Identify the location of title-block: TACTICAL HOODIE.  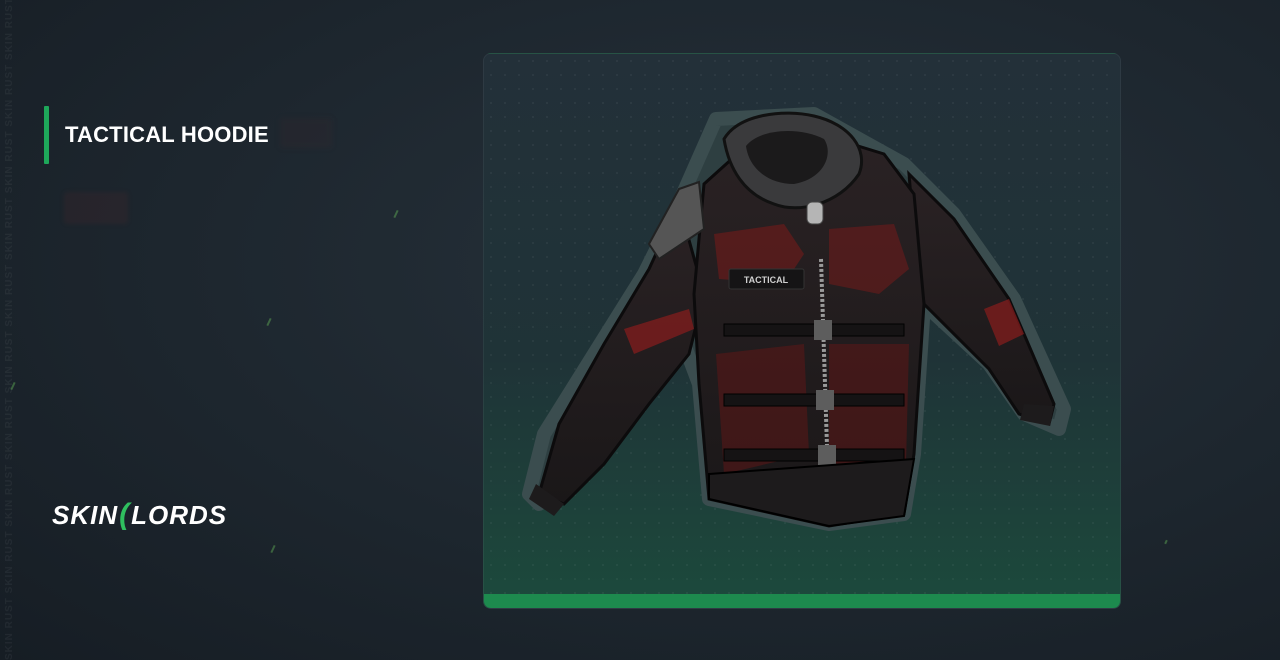
(156, 135).